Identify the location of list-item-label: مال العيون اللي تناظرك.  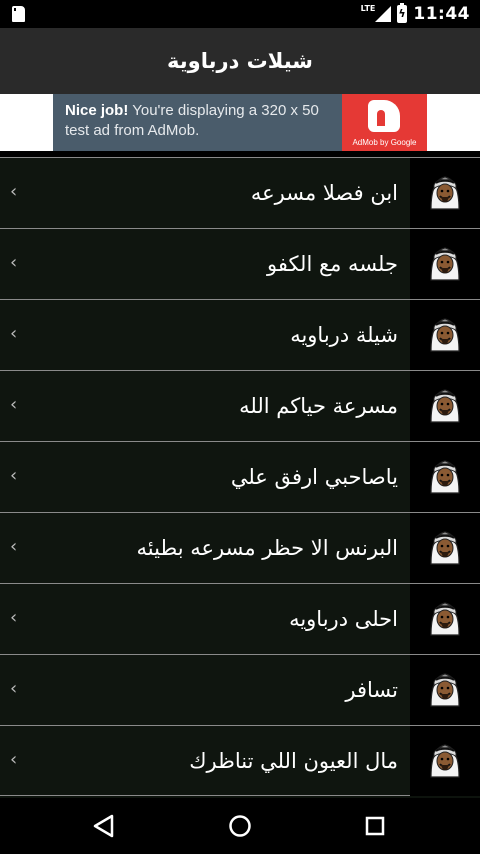
(293, 761).